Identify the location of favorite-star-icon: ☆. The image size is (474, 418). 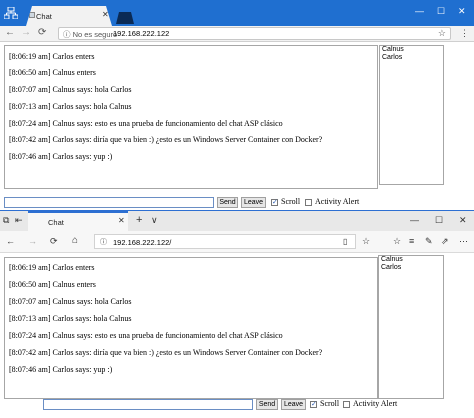
(366, 241).